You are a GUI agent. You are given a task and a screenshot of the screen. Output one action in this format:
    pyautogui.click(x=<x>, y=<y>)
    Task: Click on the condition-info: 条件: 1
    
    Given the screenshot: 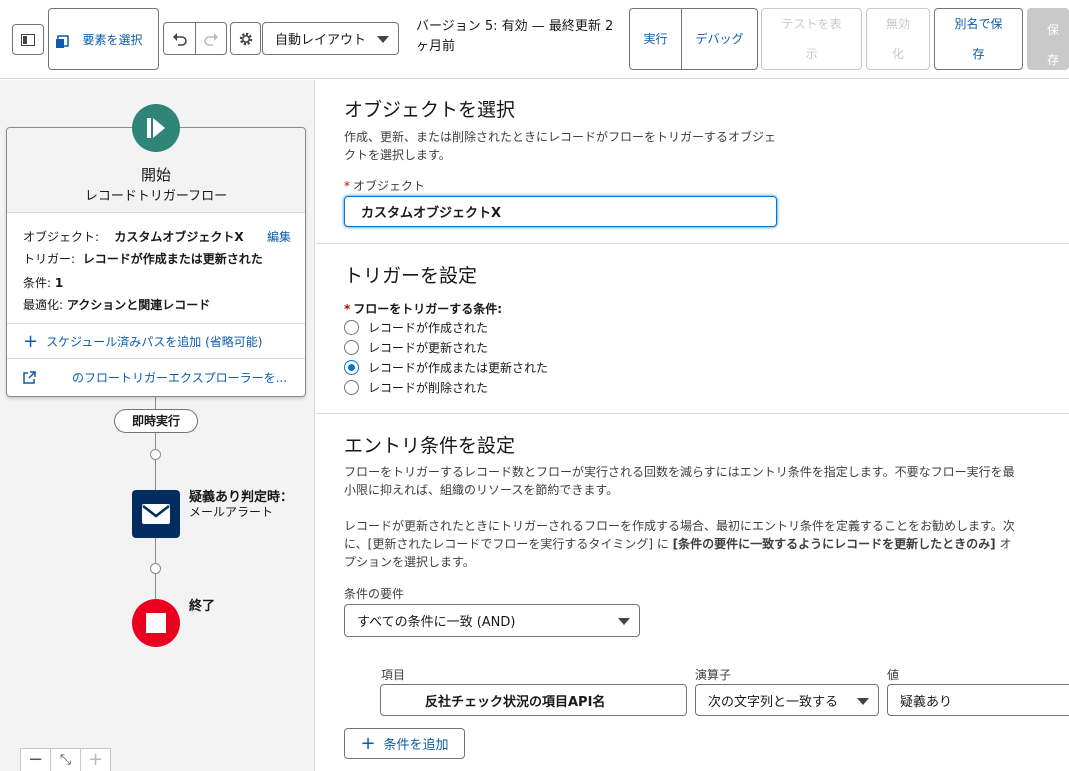 What is the action you would take?
    pyautogui.click(x=43, y=282)
    